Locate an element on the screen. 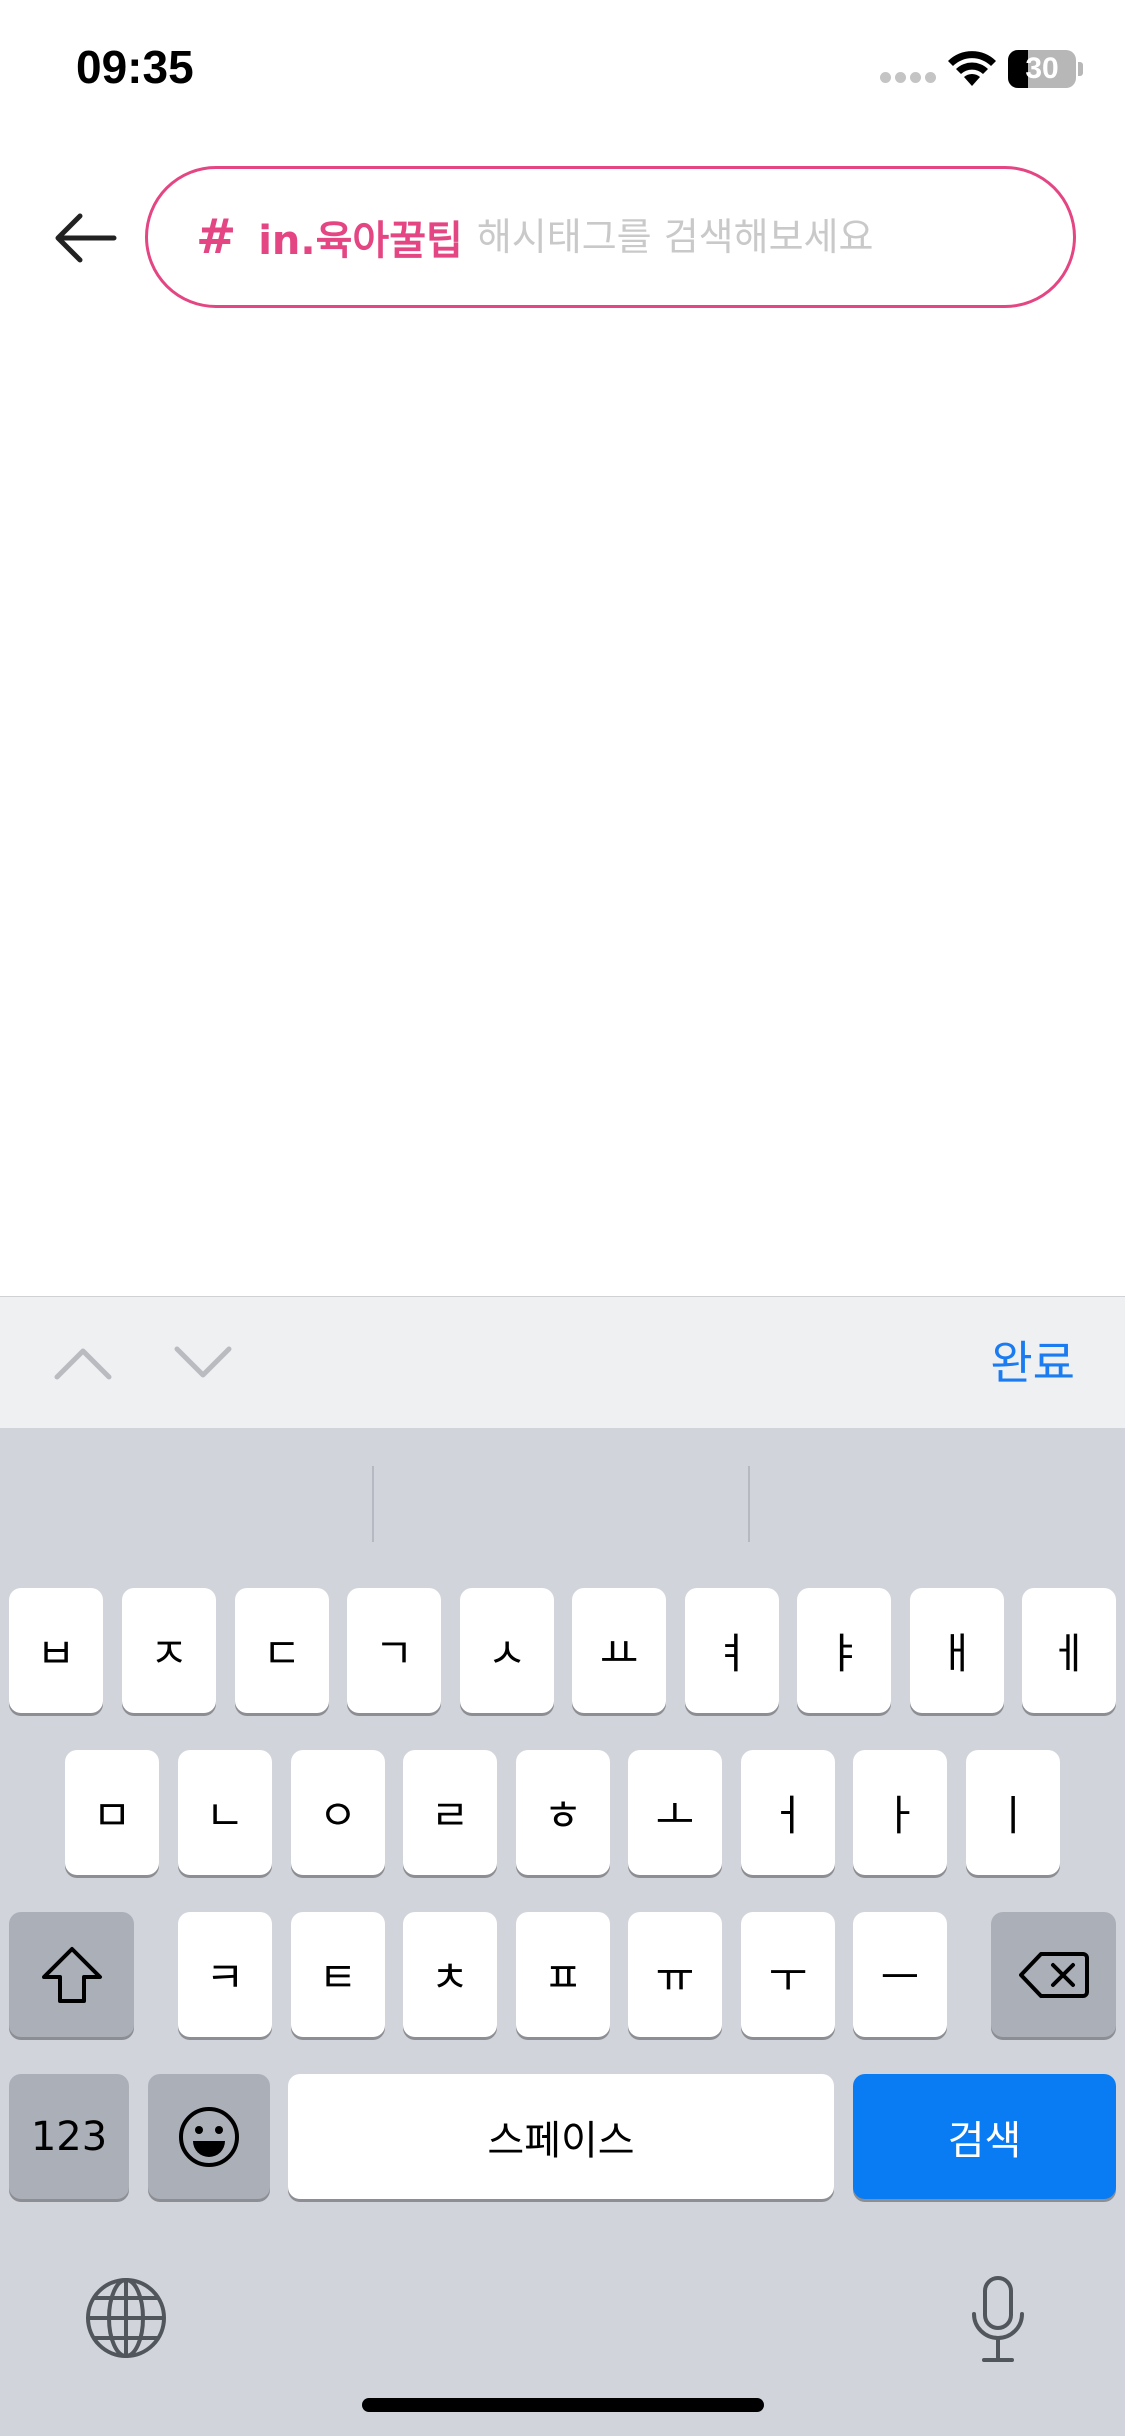 The image size is (1125, 2436). key-1-10: ㅔ is located at coordinates (1069, 1650).